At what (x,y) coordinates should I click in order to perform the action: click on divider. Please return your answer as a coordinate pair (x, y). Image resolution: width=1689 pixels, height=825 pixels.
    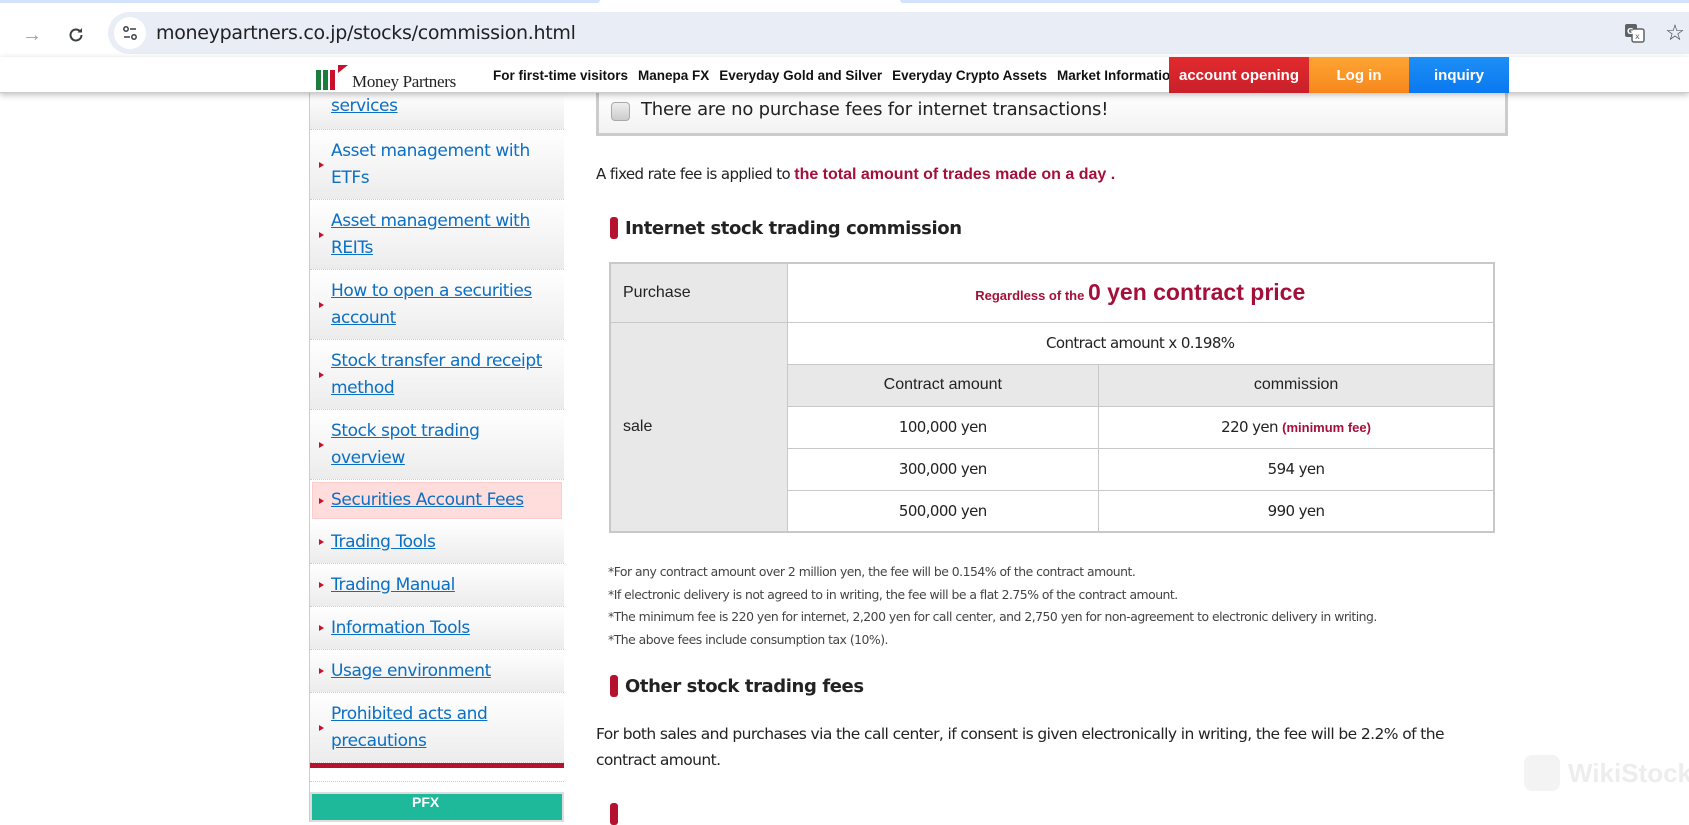
    Looking at the image, I should click on (437, 775).